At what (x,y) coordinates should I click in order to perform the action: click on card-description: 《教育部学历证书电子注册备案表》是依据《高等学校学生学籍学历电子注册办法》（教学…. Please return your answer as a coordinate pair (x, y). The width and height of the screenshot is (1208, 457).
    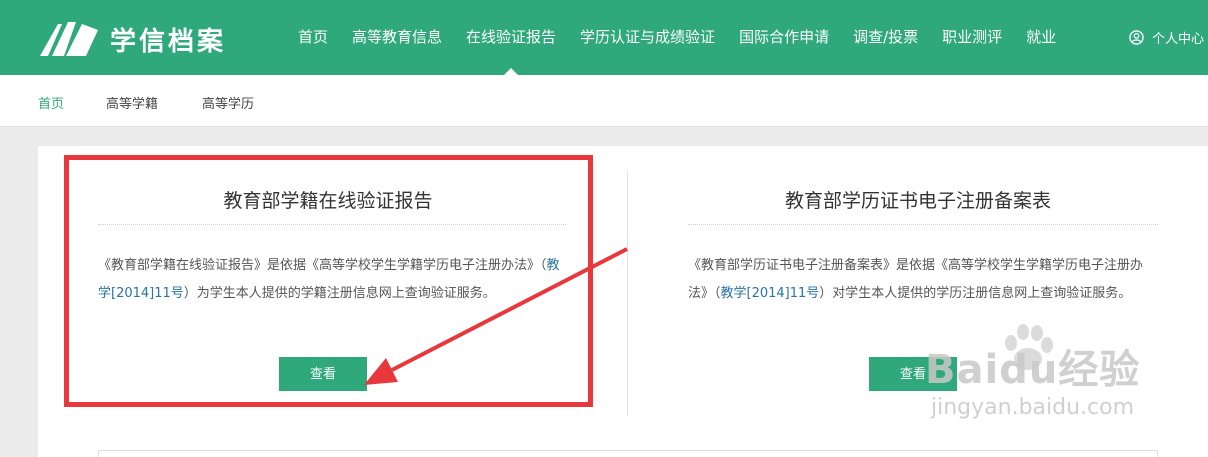
    Looking at the image, I should click on (923, 280).